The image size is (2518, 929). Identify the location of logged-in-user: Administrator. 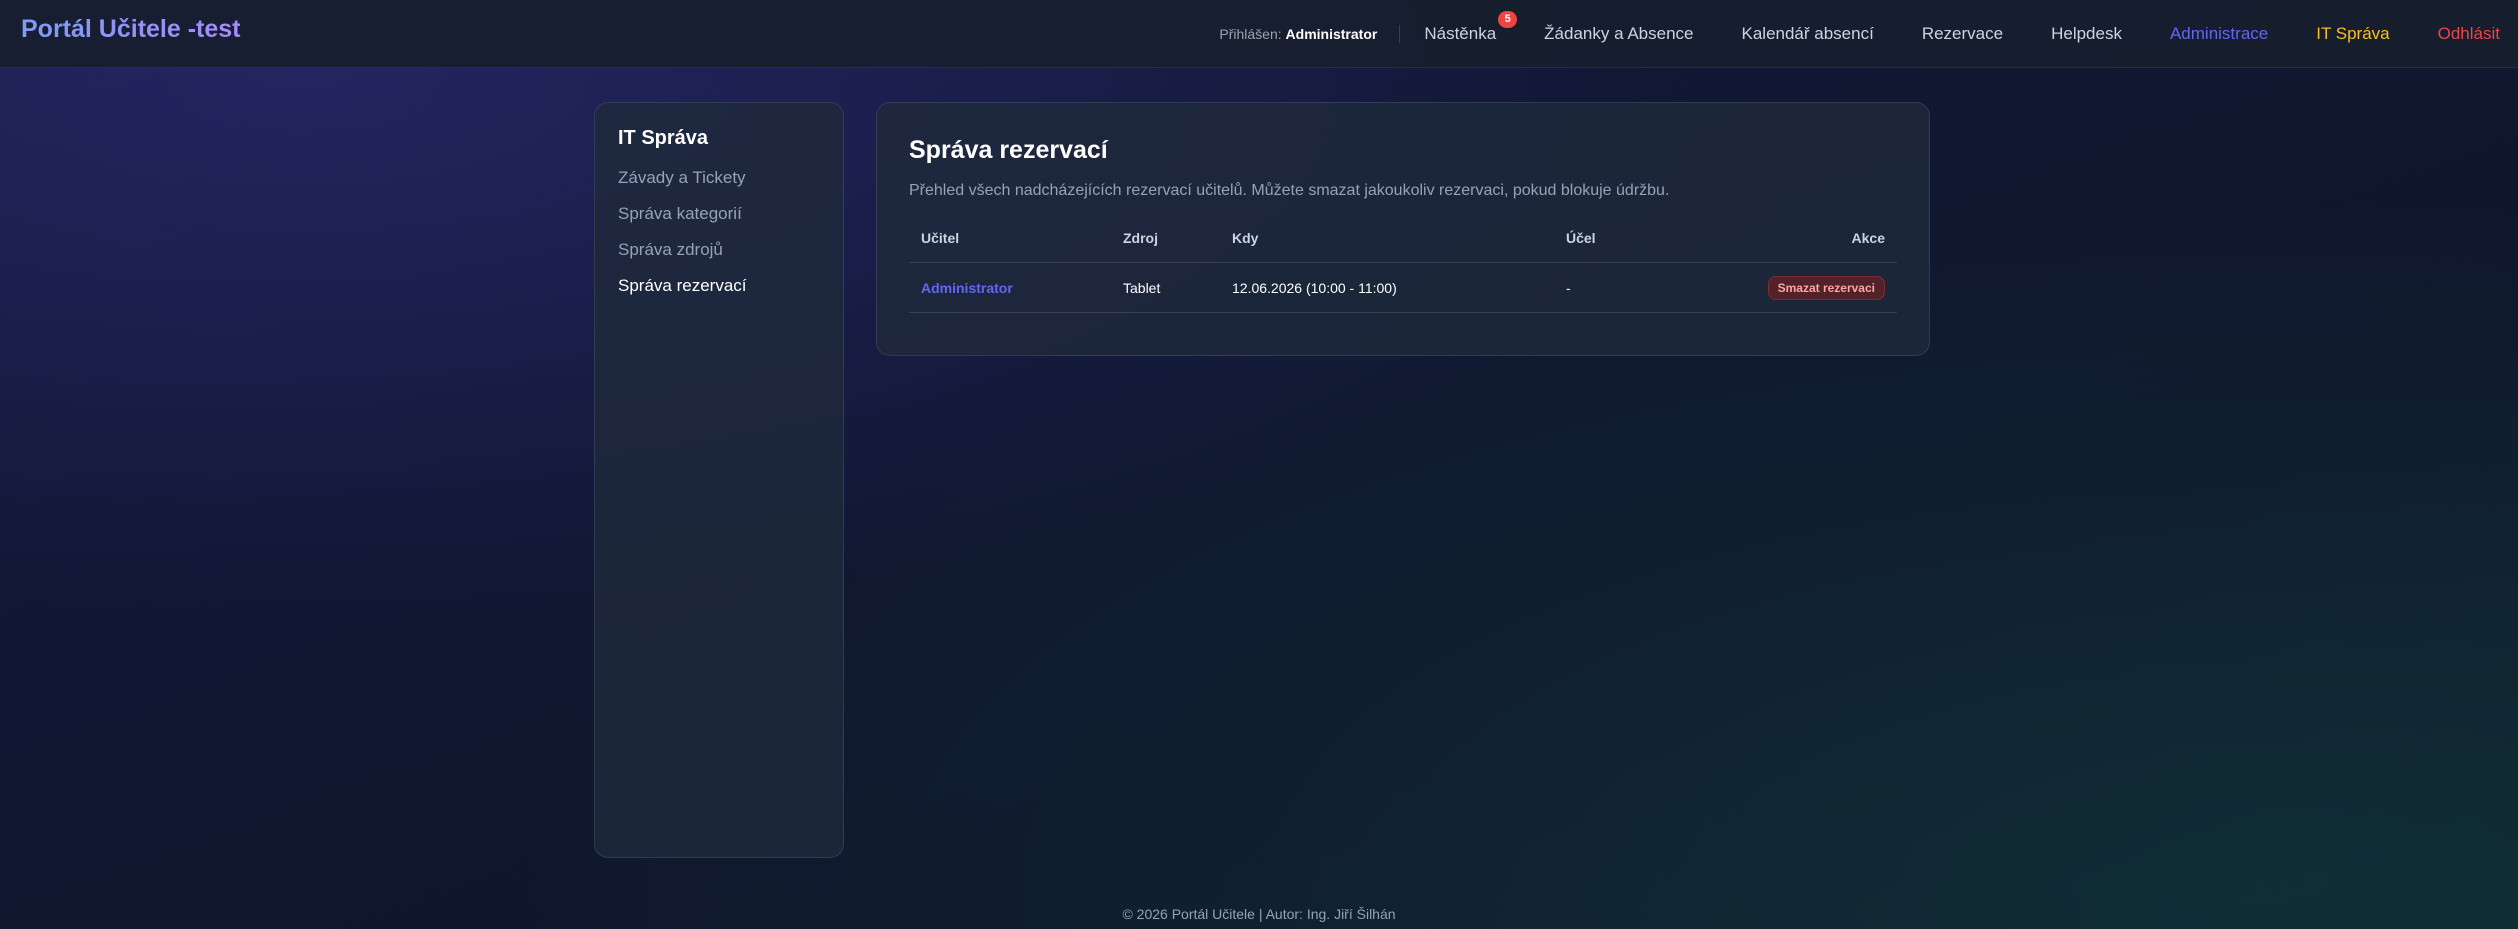
(1331, 34).